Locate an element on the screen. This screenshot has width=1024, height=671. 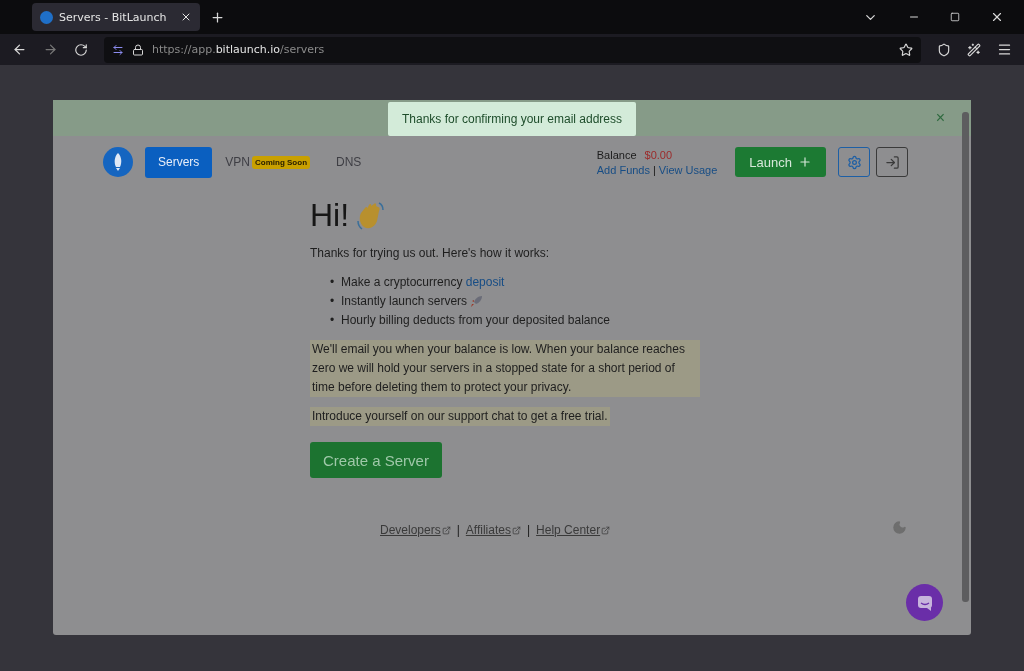
waving-hand-icon is located at coordinates (370, 215).